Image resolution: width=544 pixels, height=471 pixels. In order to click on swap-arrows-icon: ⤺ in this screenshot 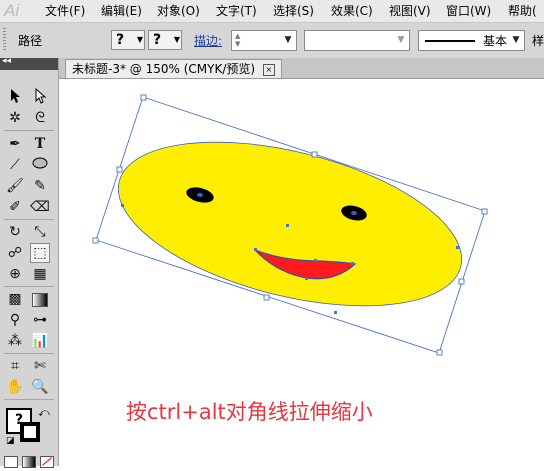, I will do `click(44, 413)`.